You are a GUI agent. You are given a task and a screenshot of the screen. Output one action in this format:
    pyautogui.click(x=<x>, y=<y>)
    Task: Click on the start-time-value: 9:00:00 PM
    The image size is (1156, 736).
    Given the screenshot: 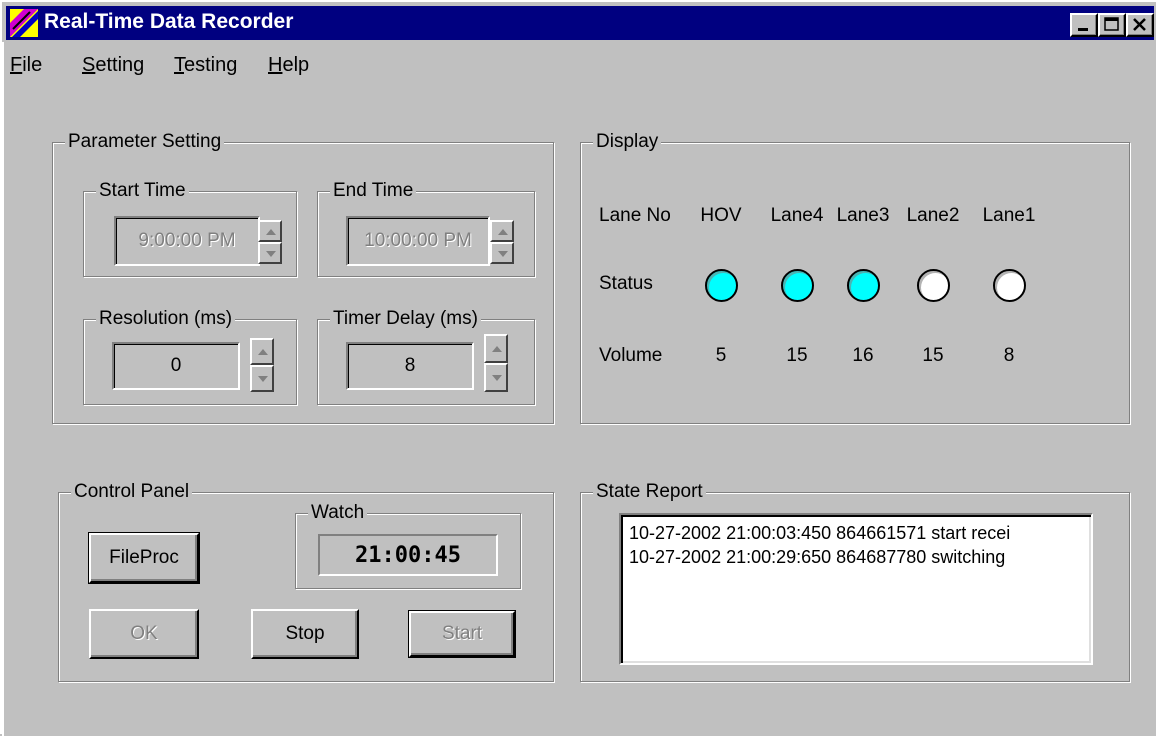 What is the action you would take?
    pyautogui.click(x=187, y=240)
    